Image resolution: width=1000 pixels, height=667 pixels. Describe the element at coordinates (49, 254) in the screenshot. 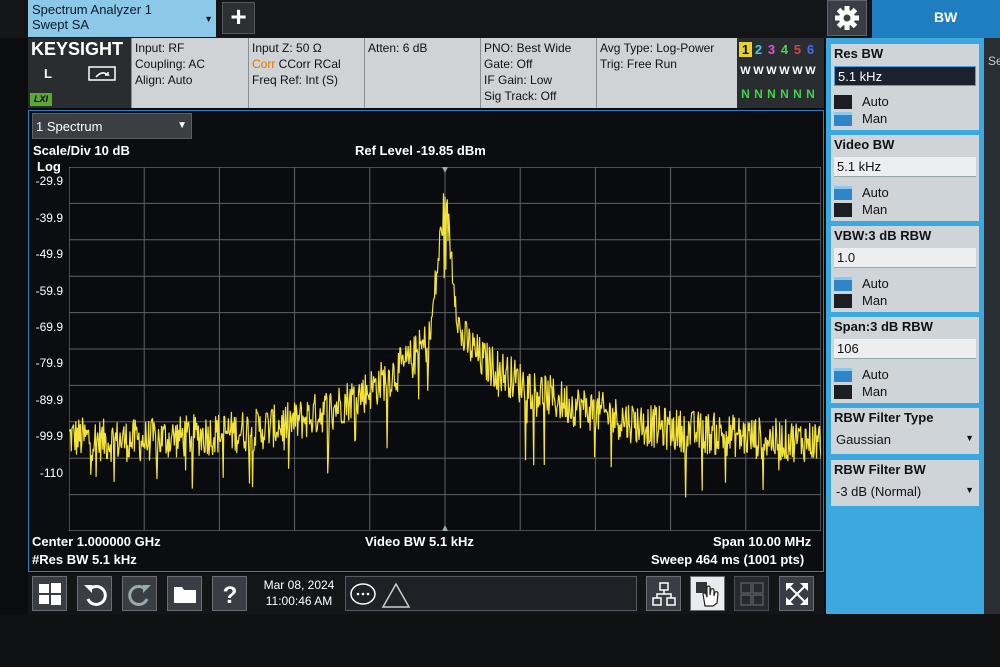

I see `y-tick-label: -49.9` at that location.